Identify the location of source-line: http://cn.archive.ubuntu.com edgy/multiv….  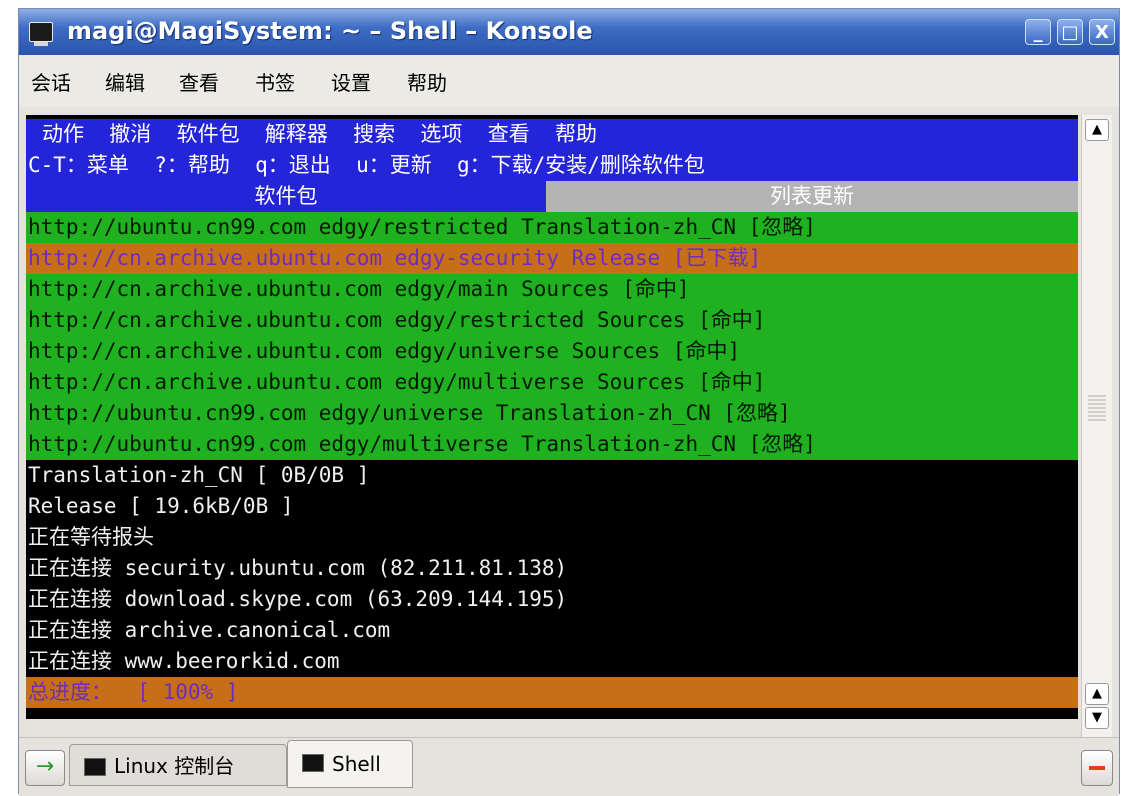
(552, 382).